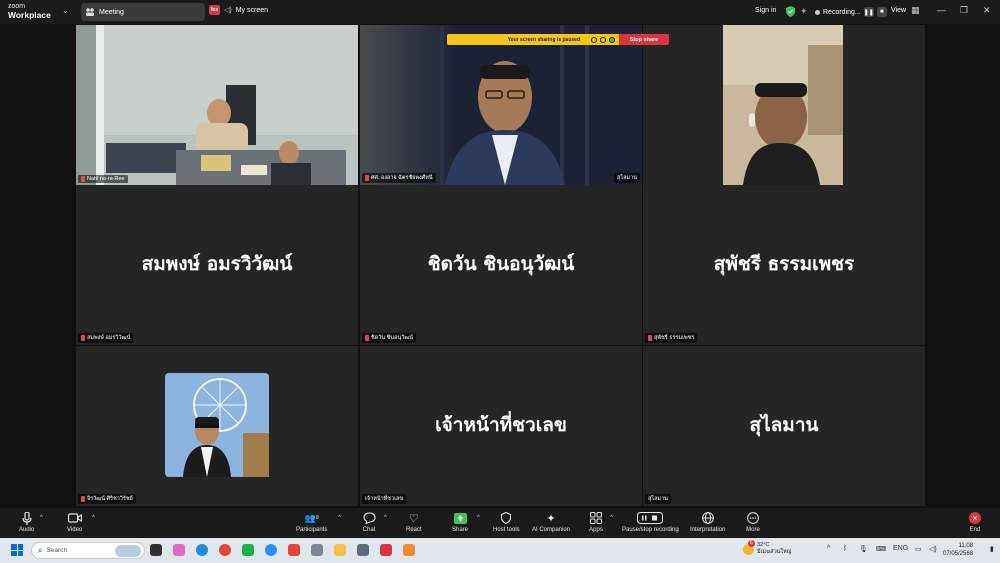 The width and height of the screenshot is (1000, 563). Describe the element at coordinates (27, 518) in the screenshot. I see `microphone-icon` at that location.